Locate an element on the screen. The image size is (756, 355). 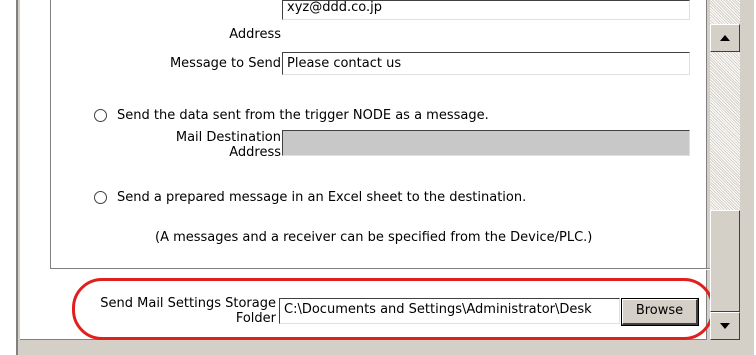
mail-destination-field is located at coordinates (486, 143).